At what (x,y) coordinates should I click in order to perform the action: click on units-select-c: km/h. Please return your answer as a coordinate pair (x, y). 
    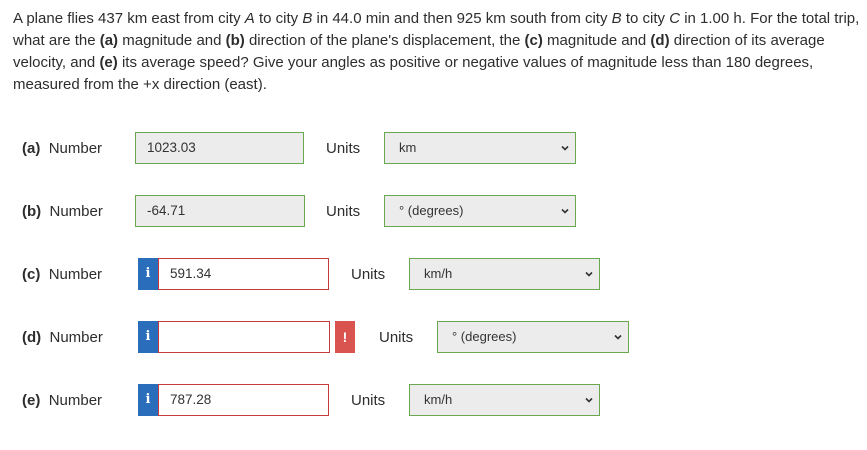
    Looking at the image, I should click on (504, 274).